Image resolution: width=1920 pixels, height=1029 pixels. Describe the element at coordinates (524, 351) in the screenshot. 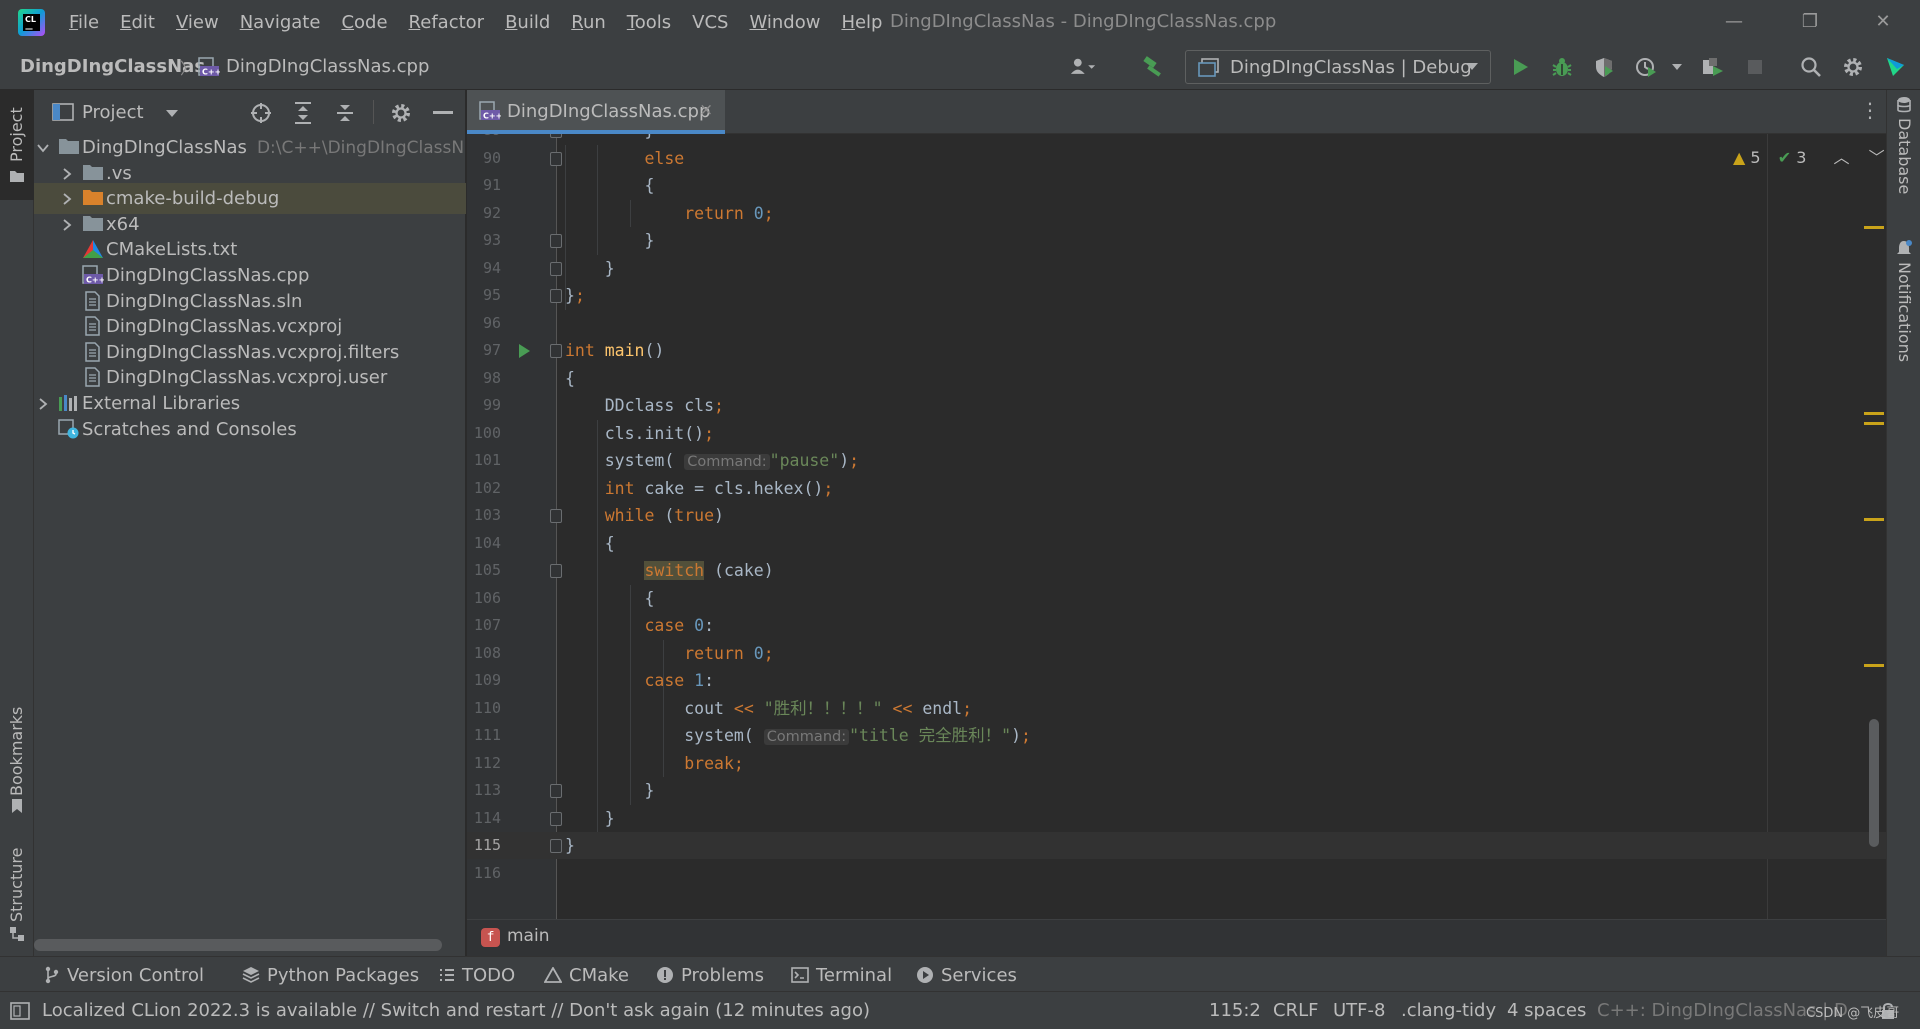

I see `run-gutter-icon` at that location.